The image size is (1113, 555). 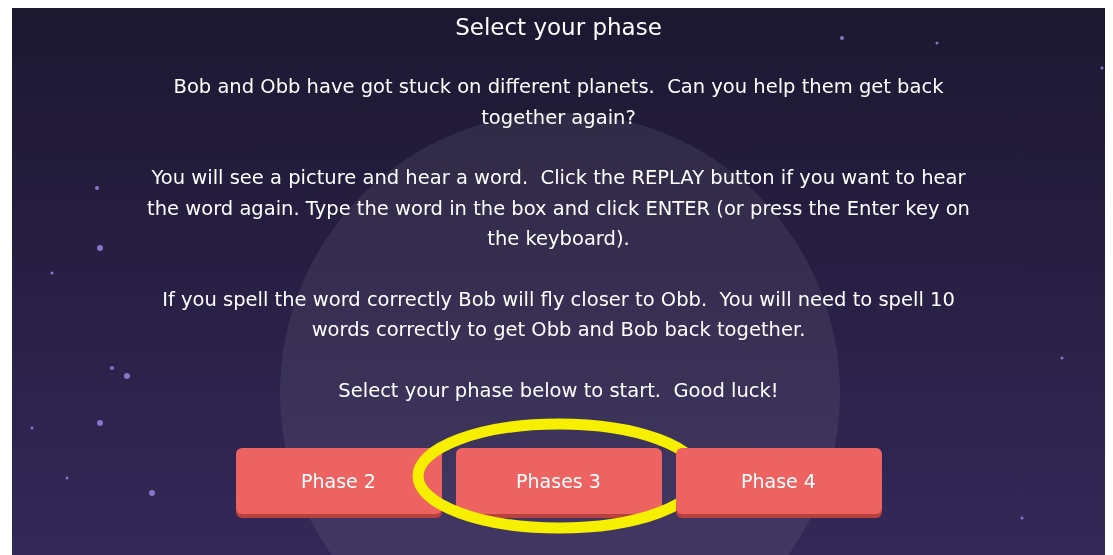 I want to click on instruction-text: Select your phase below to start. Good luck!, so click(x=558, y=390).